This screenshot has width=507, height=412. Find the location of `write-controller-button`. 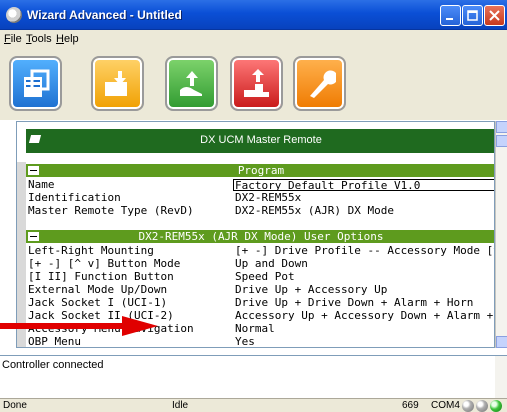

write-controller-button is located at coordinates (191, 83).